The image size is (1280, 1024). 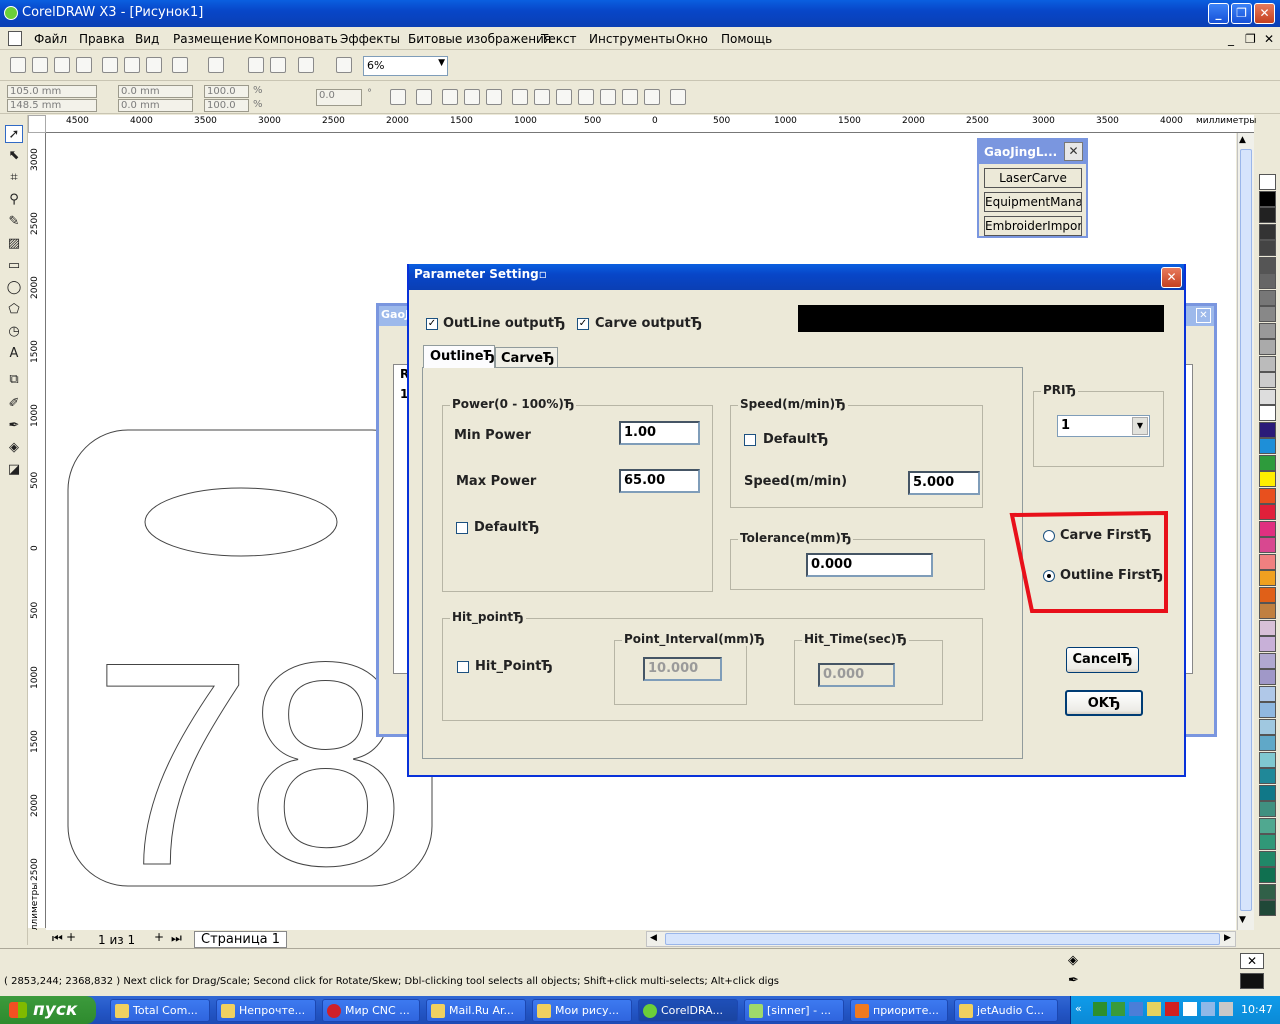 What do you see at coordinates (14, 178) in the screenshot?
I see `crop-tool-icon: ⌗` at bounding box center [14, 178].